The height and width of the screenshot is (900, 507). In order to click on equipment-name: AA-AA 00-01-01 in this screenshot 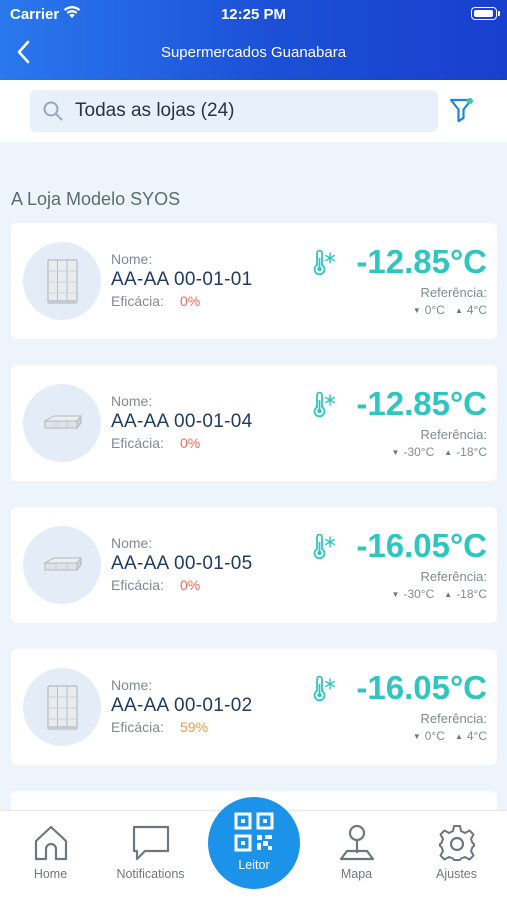, I will do `click(182, 279)`.